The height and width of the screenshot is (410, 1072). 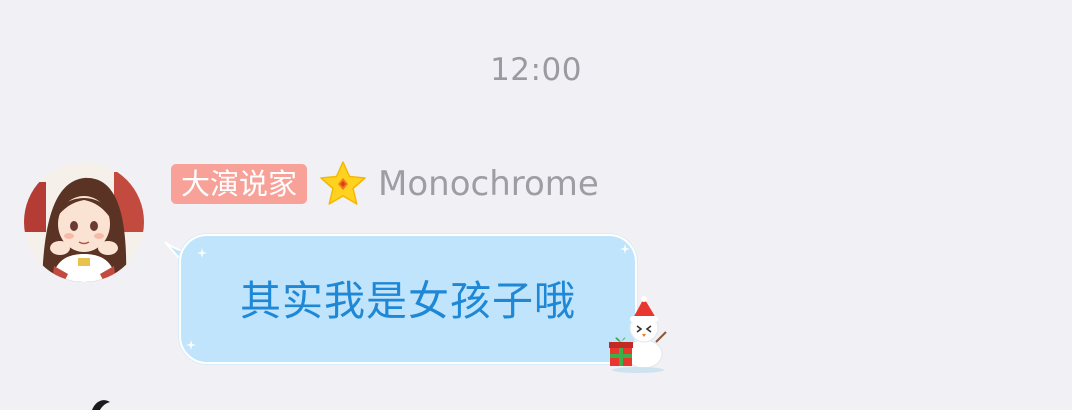 I want to click on star-icon, so click(x=343, y=184).